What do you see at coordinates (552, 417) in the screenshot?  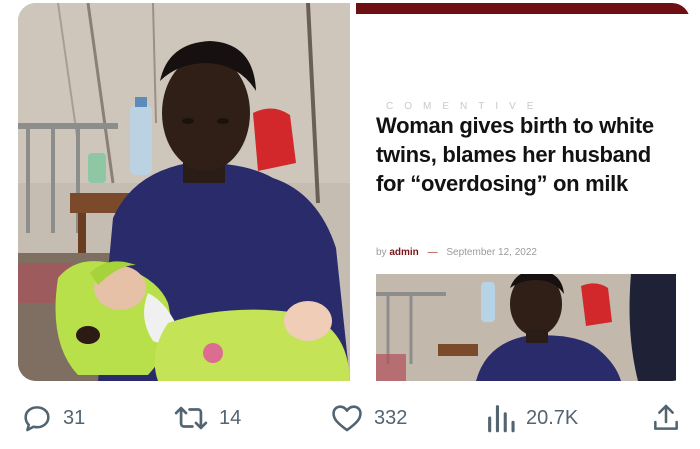 I see `views-count: 20.7K` at bounding box center [552, 417].